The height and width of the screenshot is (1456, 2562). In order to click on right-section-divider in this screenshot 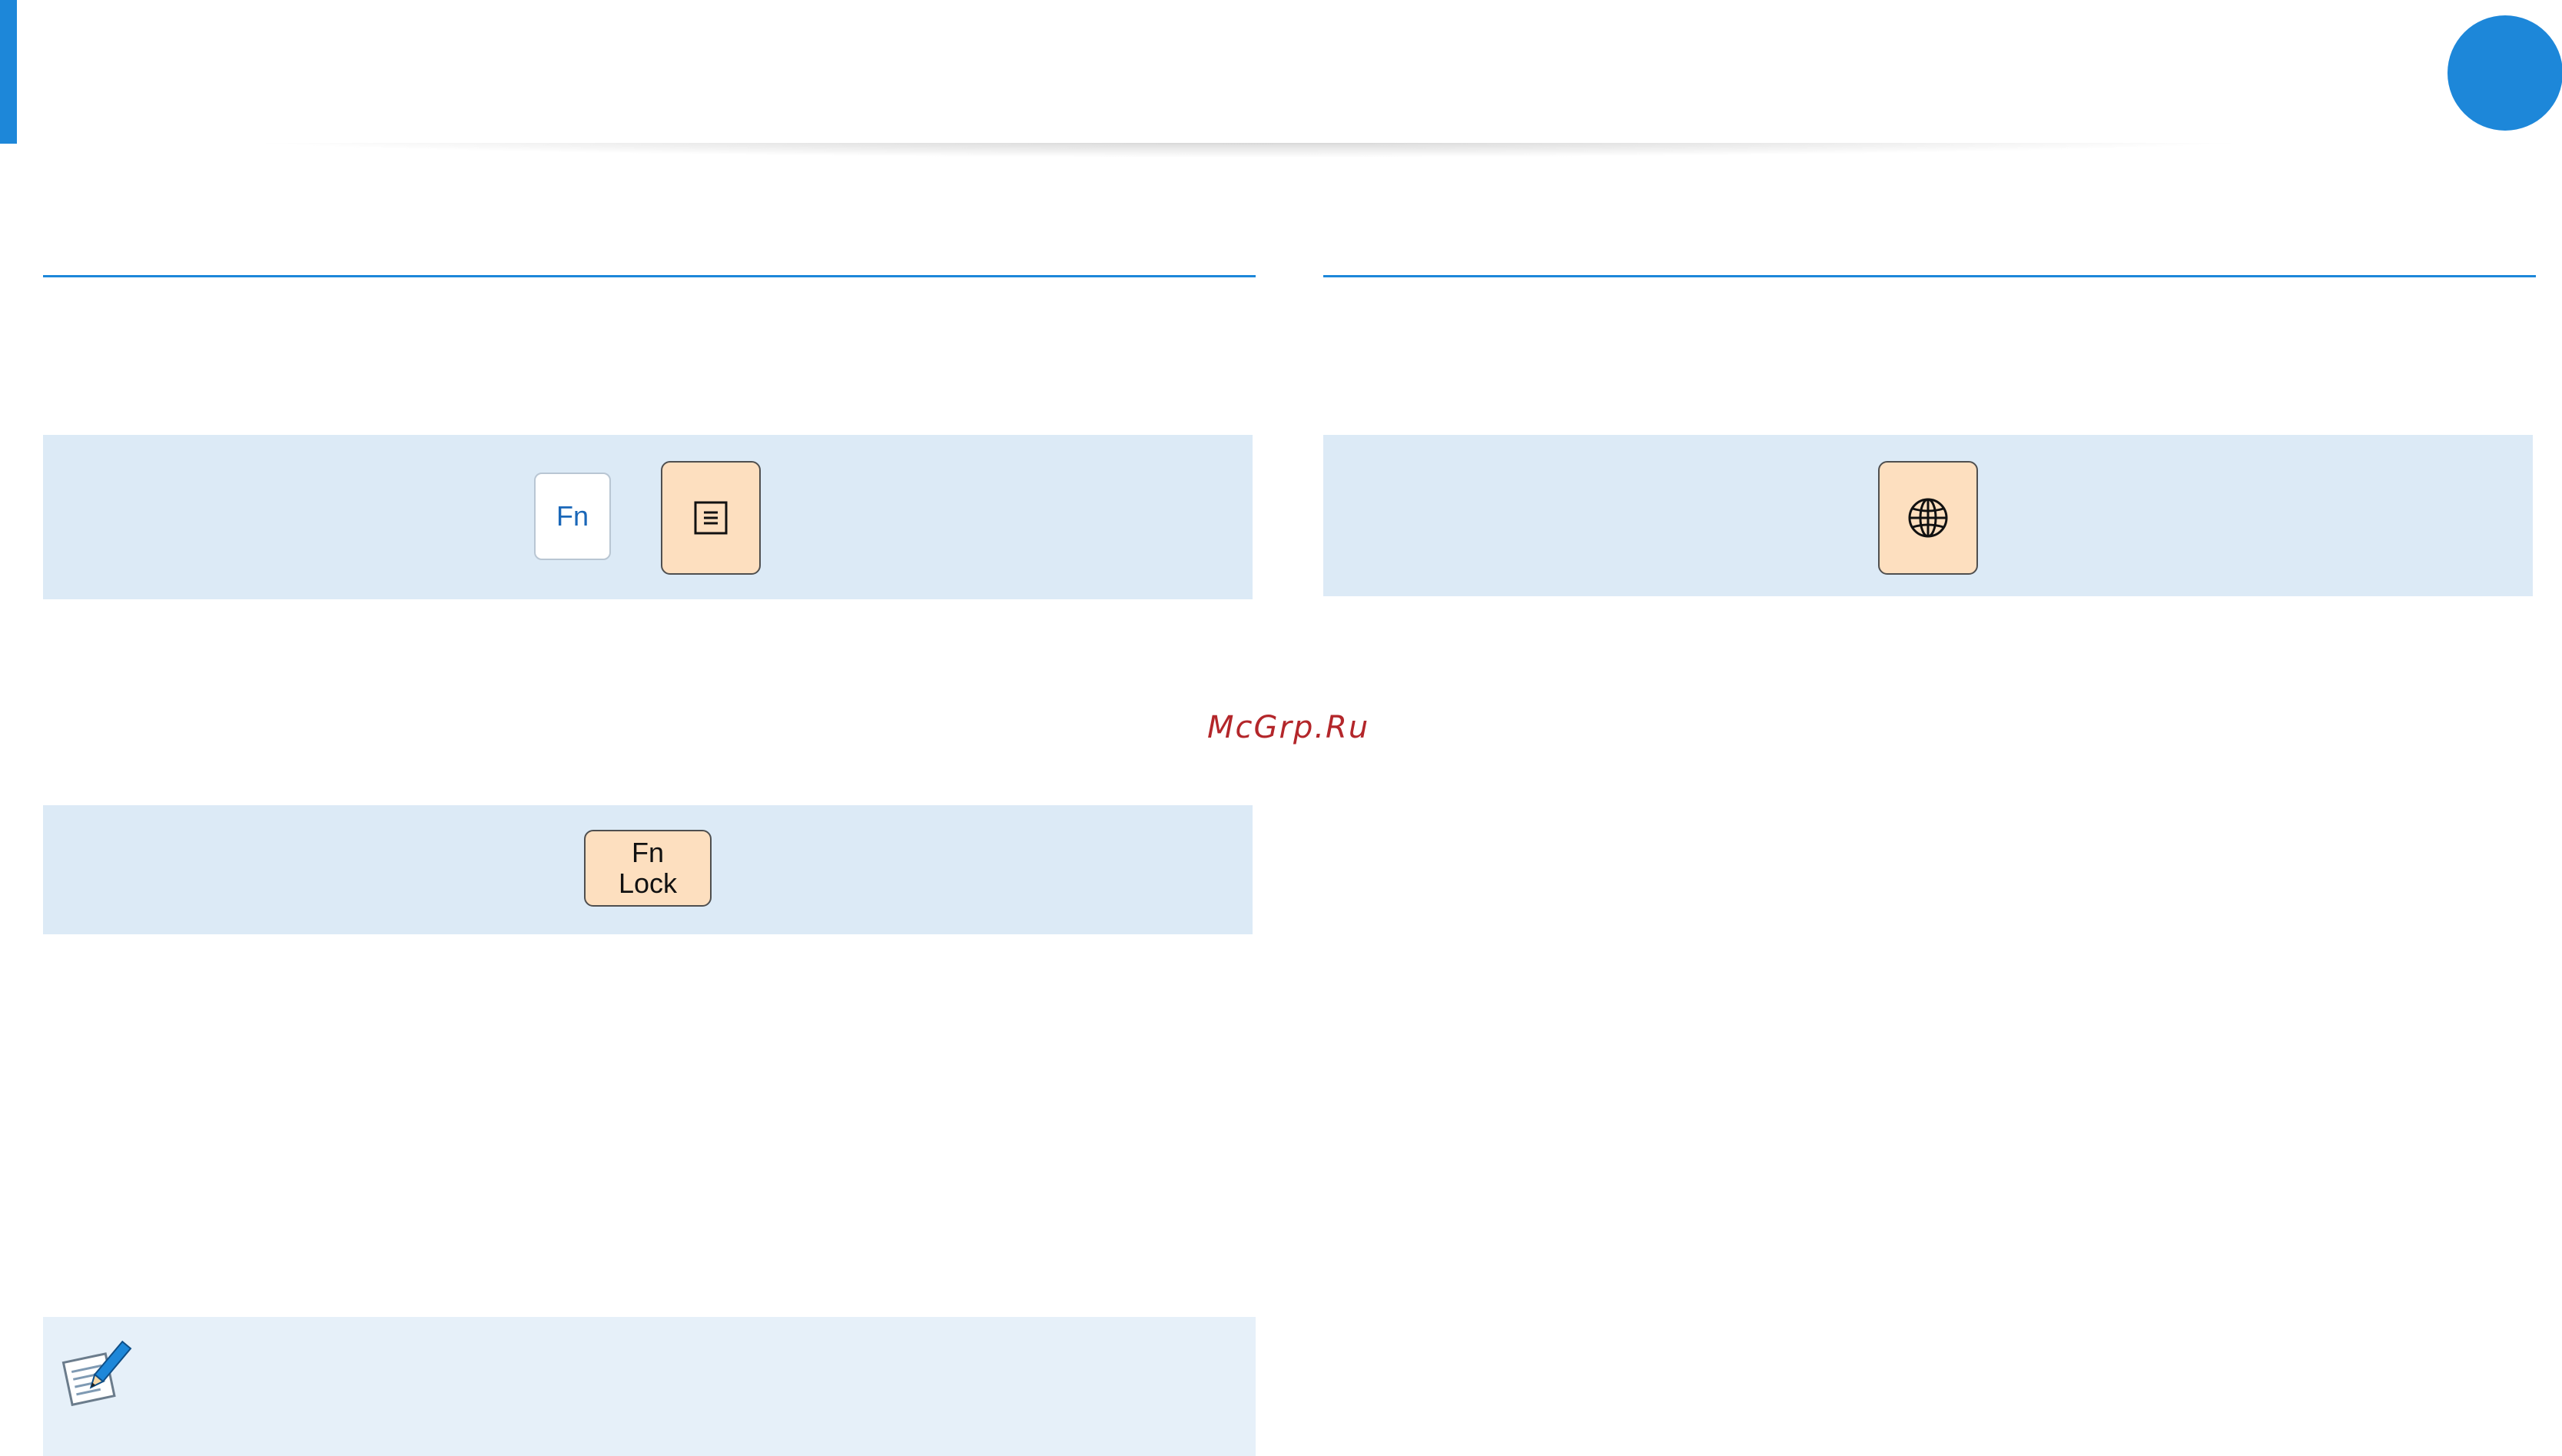, I will do `click(1929, 276)`.